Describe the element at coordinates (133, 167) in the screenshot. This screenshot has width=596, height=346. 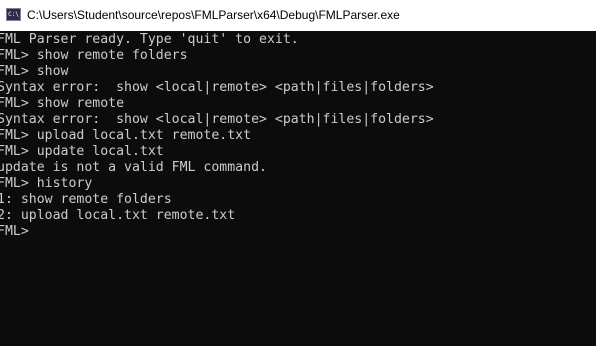
I see `console-line: update is not a valid FML command.` at that location.